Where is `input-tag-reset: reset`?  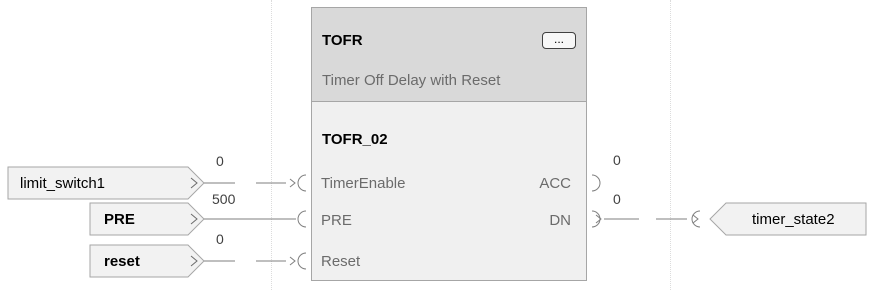 input-tag-reset: reset is located at coordinates (122, 261).